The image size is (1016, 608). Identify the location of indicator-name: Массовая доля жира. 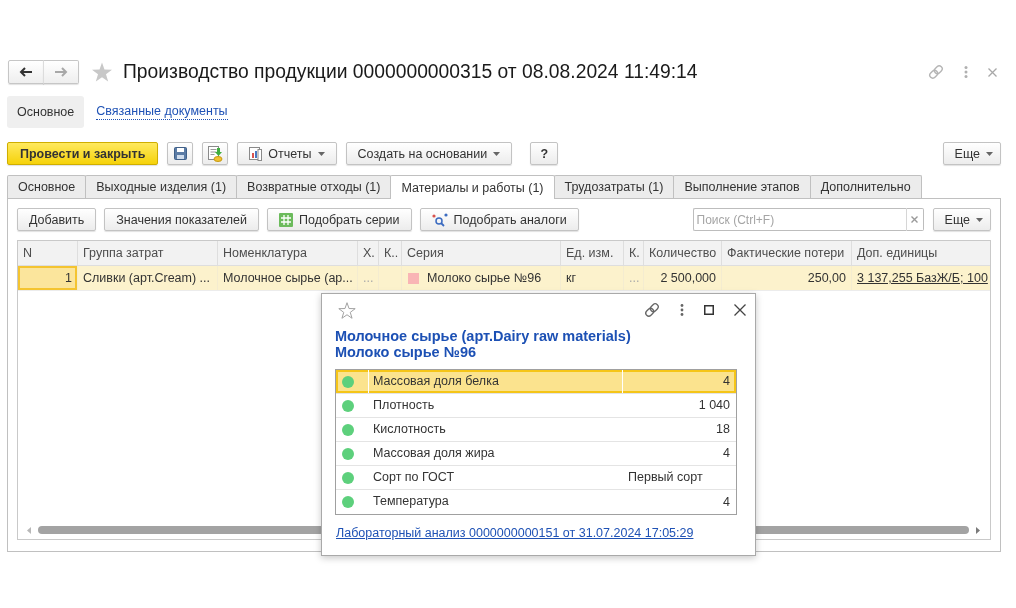
(434, 453).